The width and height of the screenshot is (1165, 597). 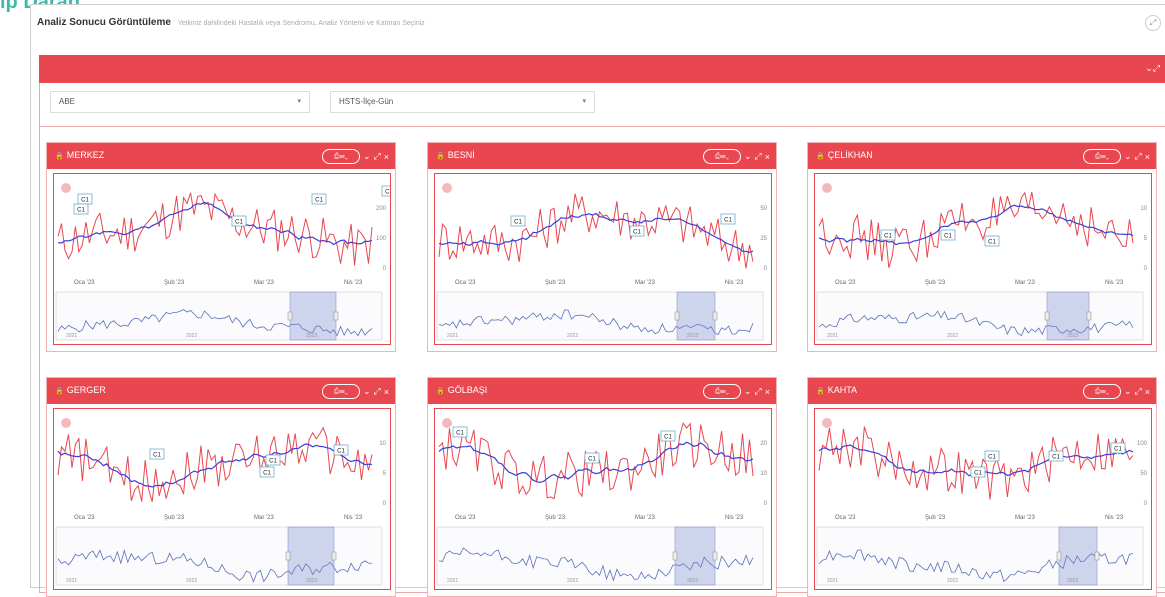 I want to click on panel-title: 🔒 GÖLBAŞI, so click(x=461, y=390).